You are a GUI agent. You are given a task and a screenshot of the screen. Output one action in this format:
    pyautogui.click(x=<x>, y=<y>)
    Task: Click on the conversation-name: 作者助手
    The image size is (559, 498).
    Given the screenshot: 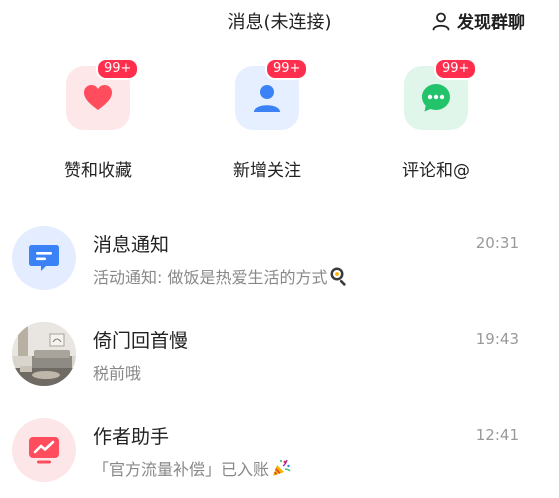 What is the action you would take?
    pyautogui.click(x=131, y=437)
    